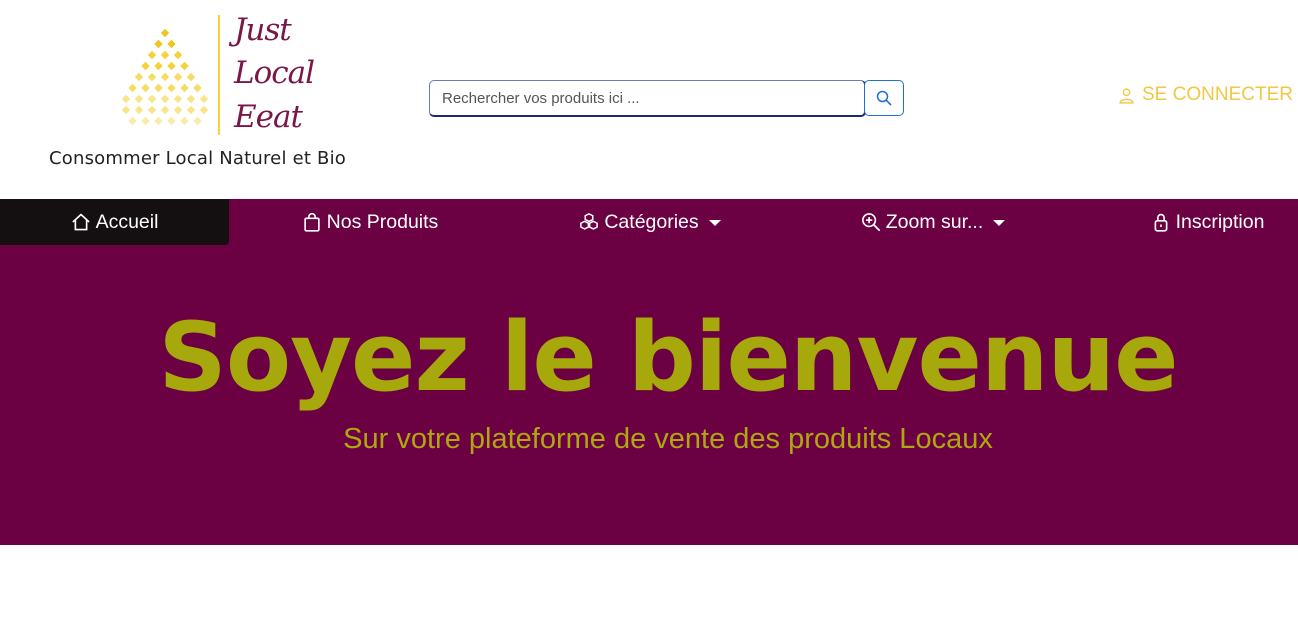 The image size is (1298, 620). I want to click on login-link: SE CONNECTER, so click(1205, 95).